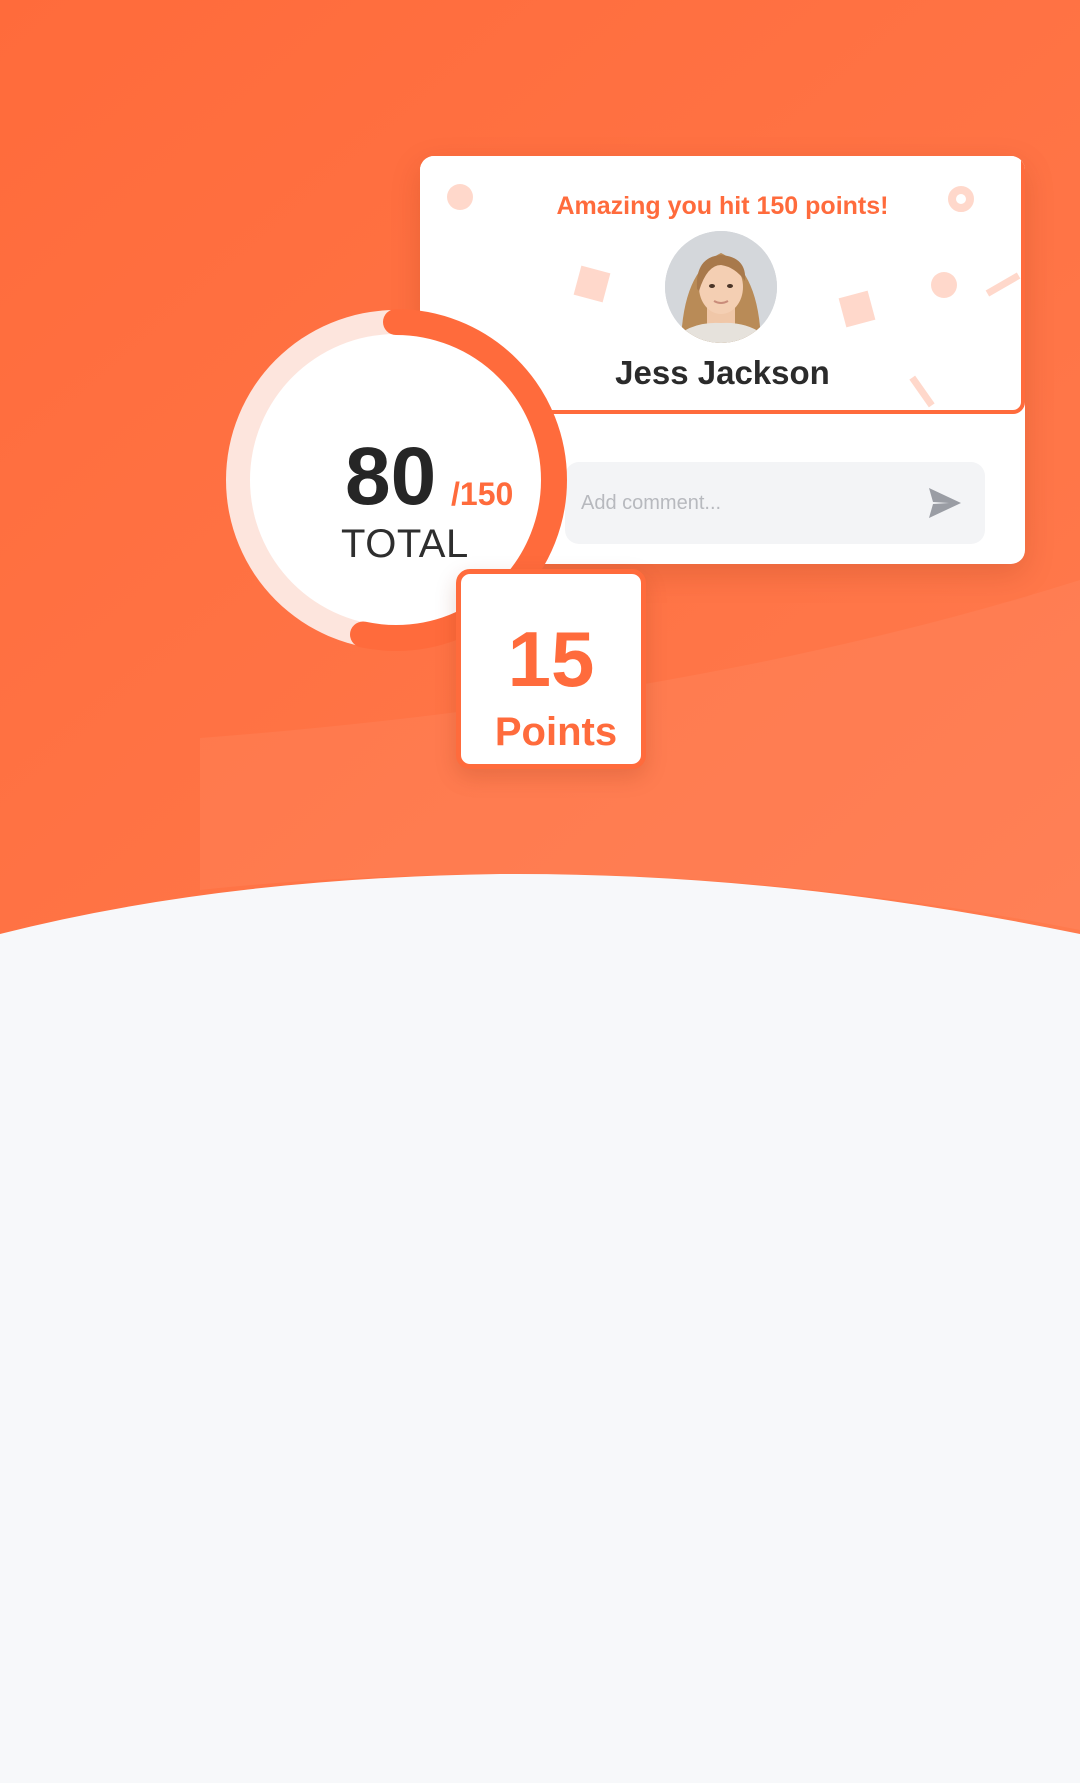 Image resolution: width=1080 pixels, height=1783 pixels. I want to click on points-badge: 15 Points, so click(551, 669).